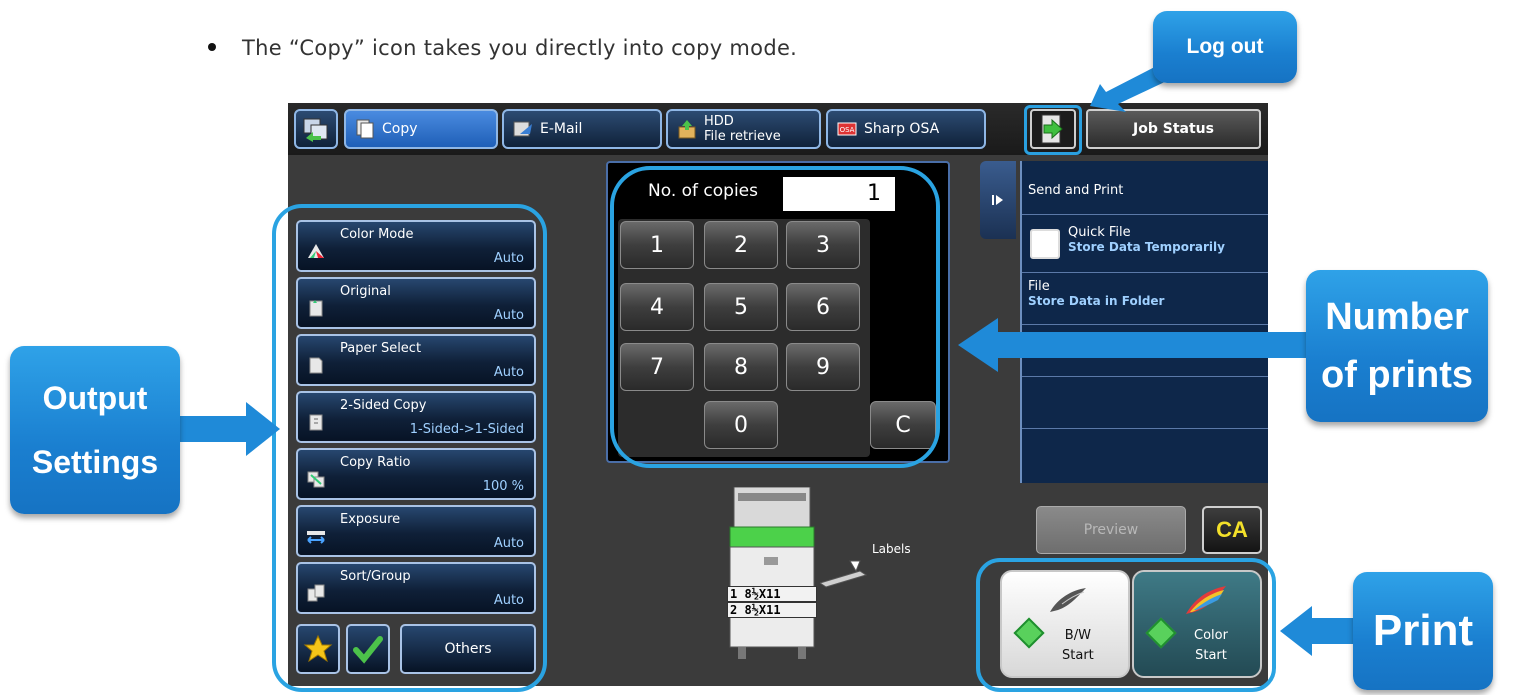  What do you see at coordinates (1053, 130) in the screenshot?
I see `logout-highlight` at bounding box center [1053, 130].